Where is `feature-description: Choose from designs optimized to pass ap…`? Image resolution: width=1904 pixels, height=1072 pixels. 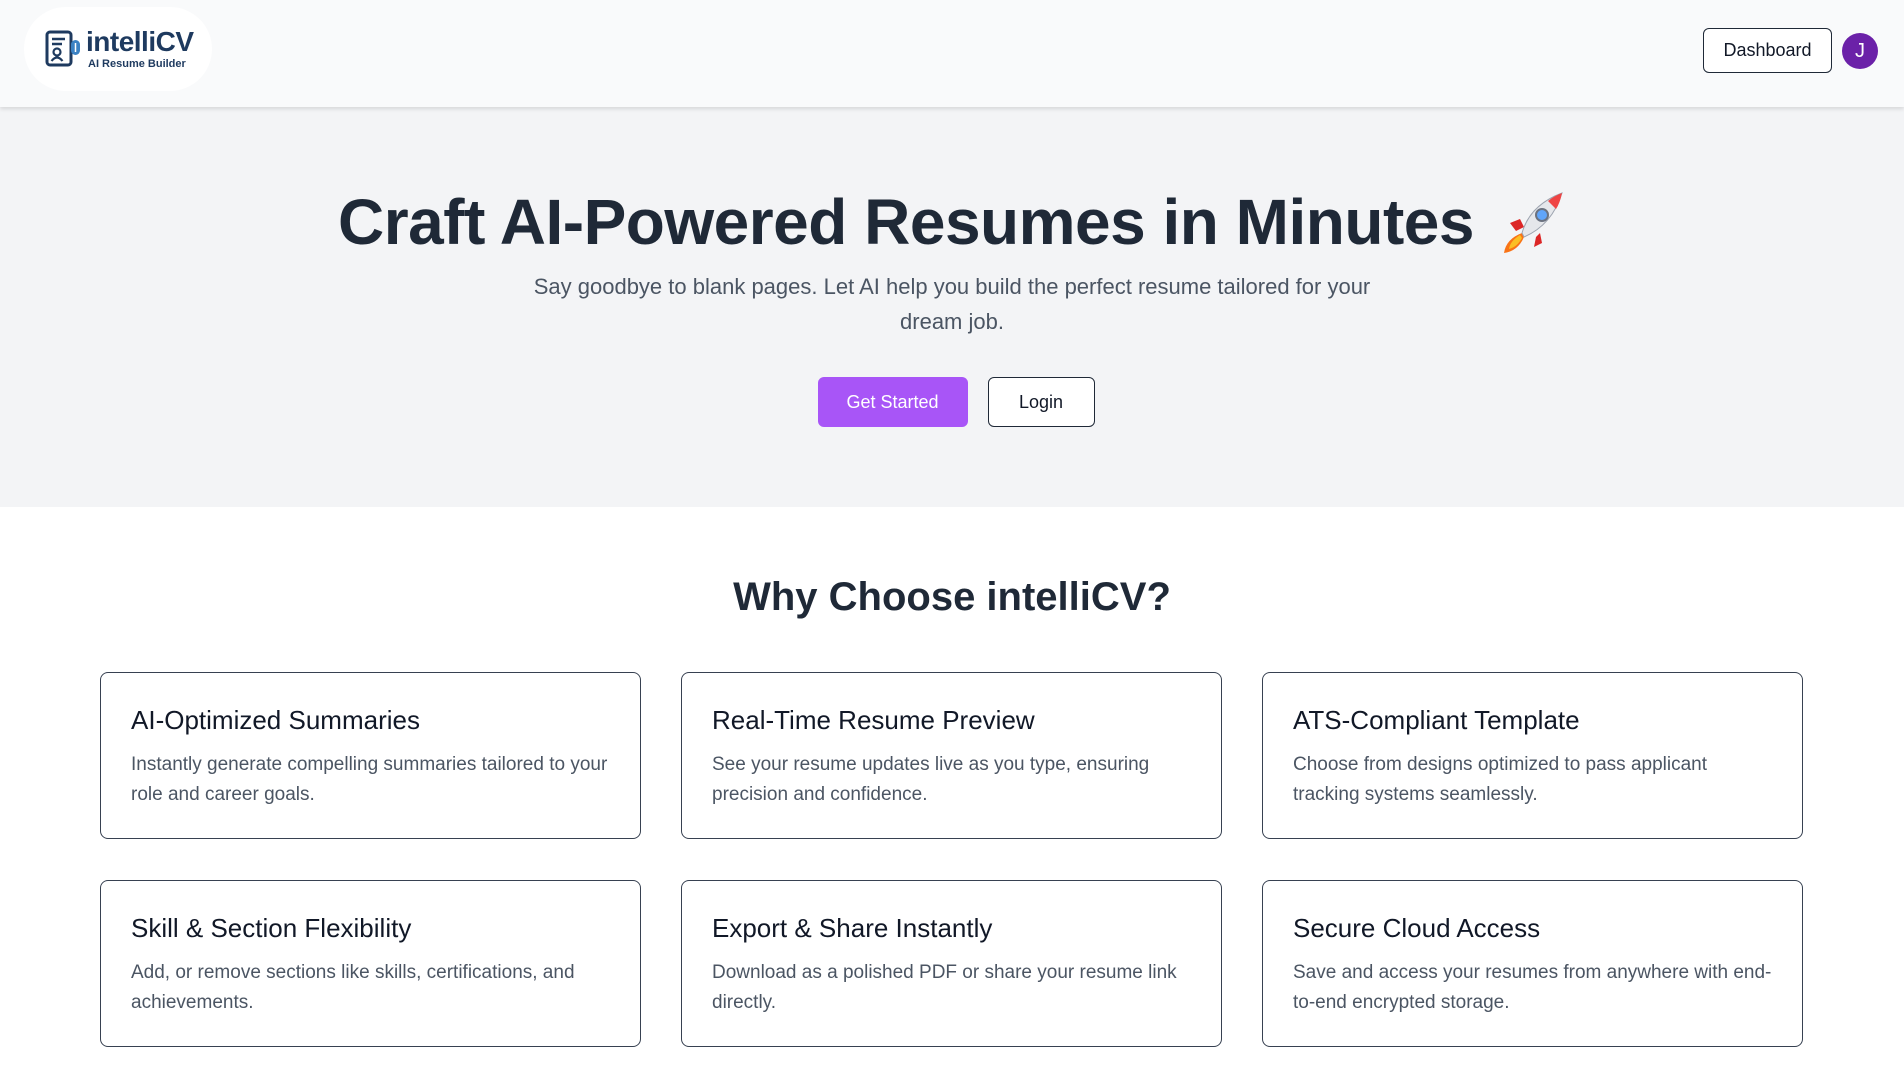 feature-description: Choose from designs optimized to pass ap… is located at coordinates (1500, 779).